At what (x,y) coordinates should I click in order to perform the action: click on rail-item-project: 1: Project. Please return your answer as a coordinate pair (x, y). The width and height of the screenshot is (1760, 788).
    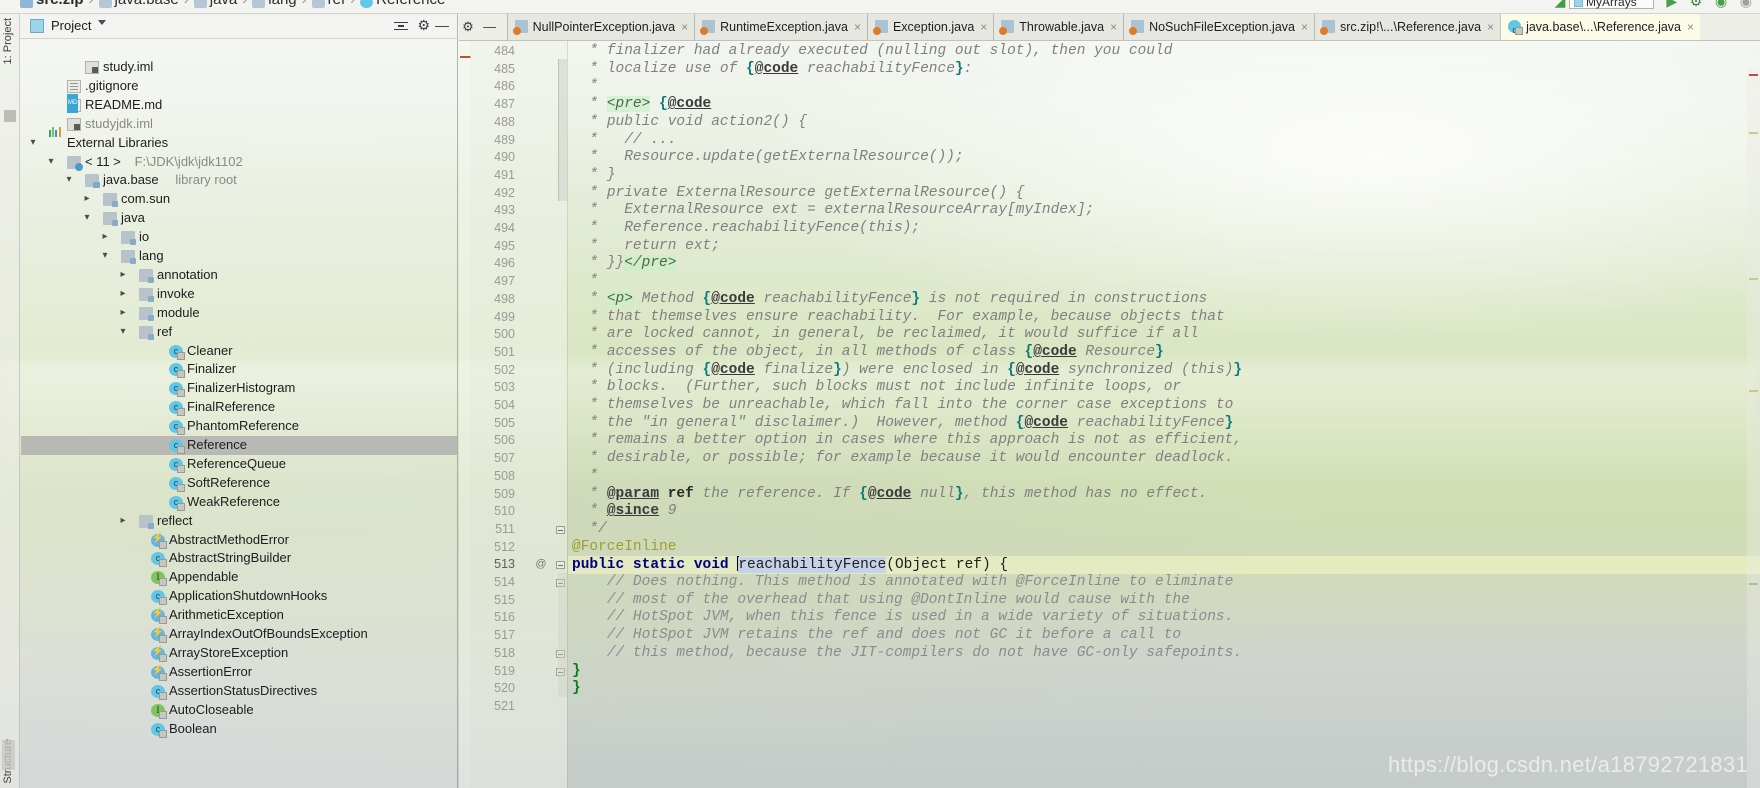
    Looking at the image, I should click on (8, 41).